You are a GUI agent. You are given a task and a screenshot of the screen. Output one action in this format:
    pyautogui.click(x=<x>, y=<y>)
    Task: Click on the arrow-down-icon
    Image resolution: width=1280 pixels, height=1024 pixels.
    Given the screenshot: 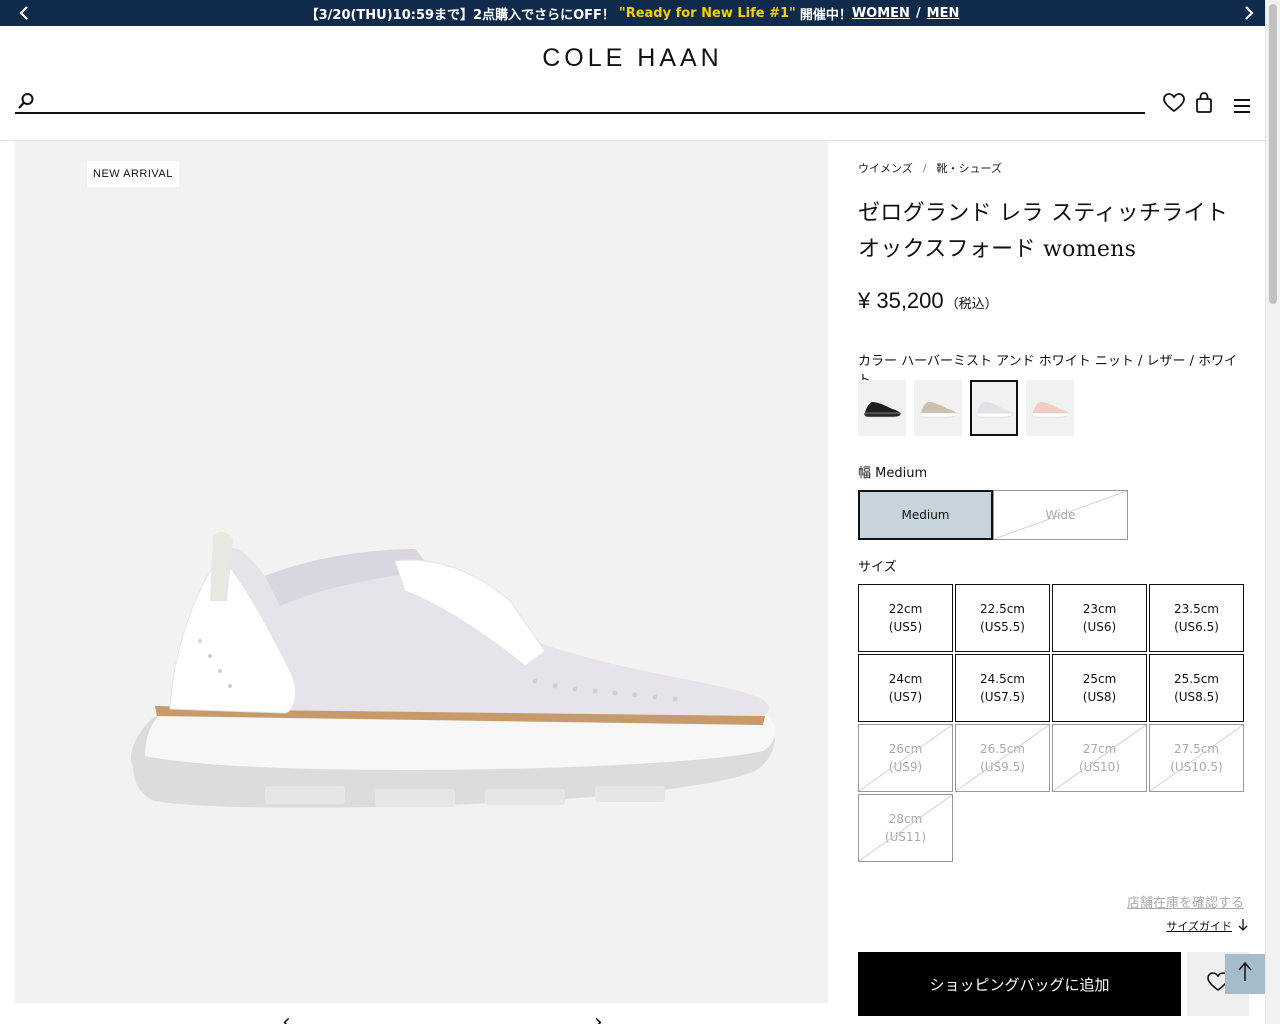 What is the action you would take?
    pyautogui.click(x=1243, y=926)
    